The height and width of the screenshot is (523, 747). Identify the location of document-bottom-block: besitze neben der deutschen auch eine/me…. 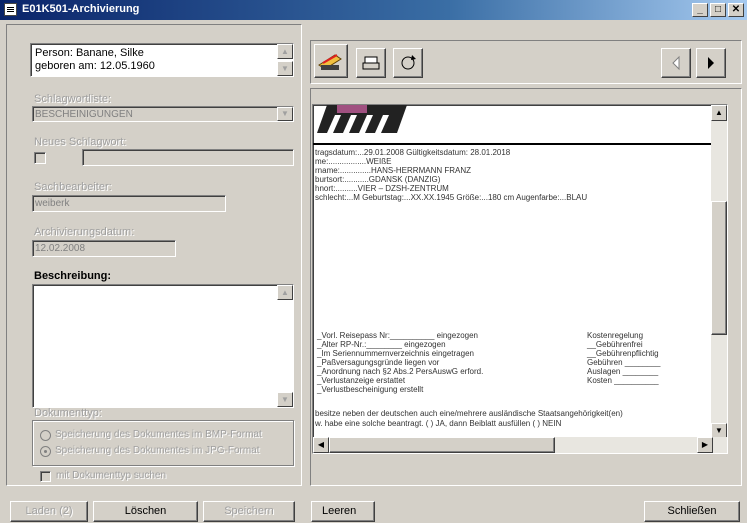
(513, 420).